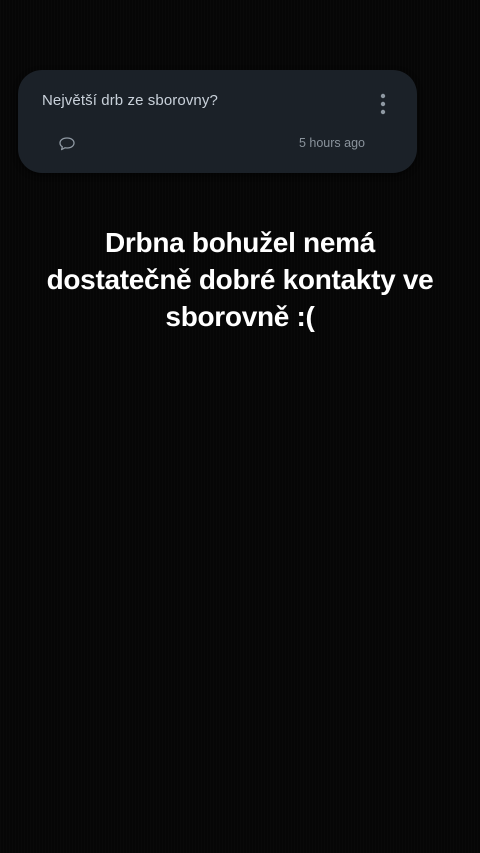 This screenshot has height=853, width=480. Describe the element at coordinates (240, 316) in the screenshot. I see `message-line: sborovně :(` at that location.